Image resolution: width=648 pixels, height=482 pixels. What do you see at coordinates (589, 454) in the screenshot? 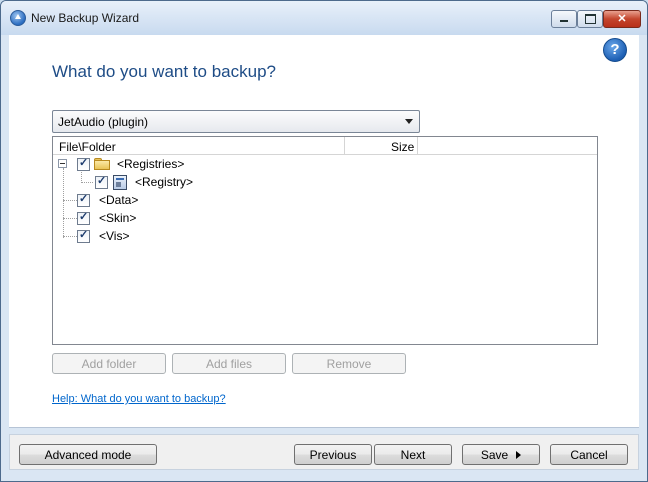
I see `cancel-button: Cancel` at bounding box center [589, 454].